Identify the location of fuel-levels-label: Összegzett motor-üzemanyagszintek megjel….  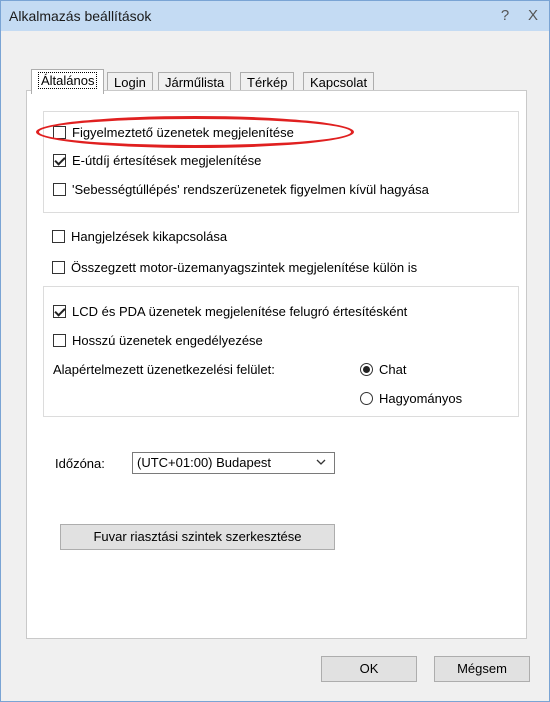
(244, 267).